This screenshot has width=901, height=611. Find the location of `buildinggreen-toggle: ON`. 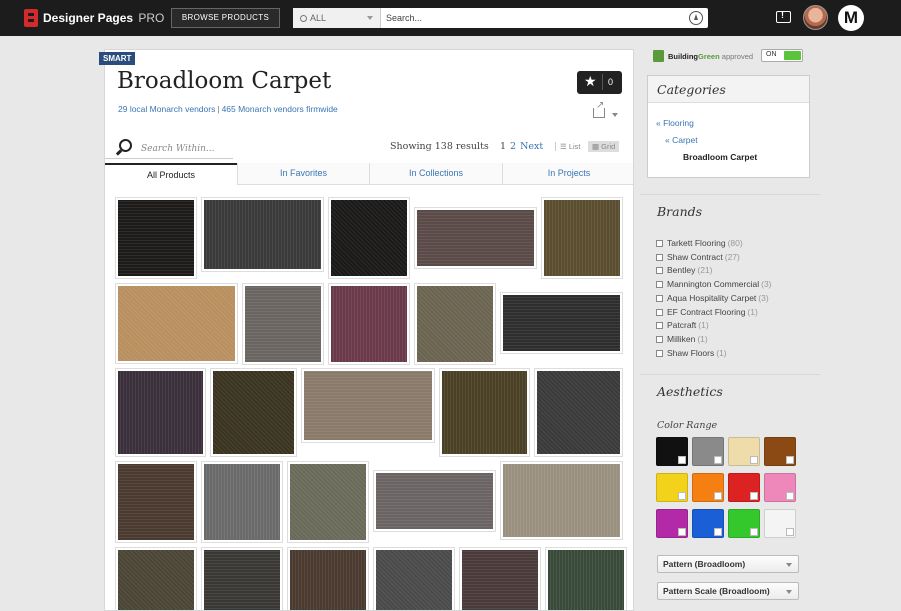

buildinggreen-toggle: ON is located at coordinates (782, 55).